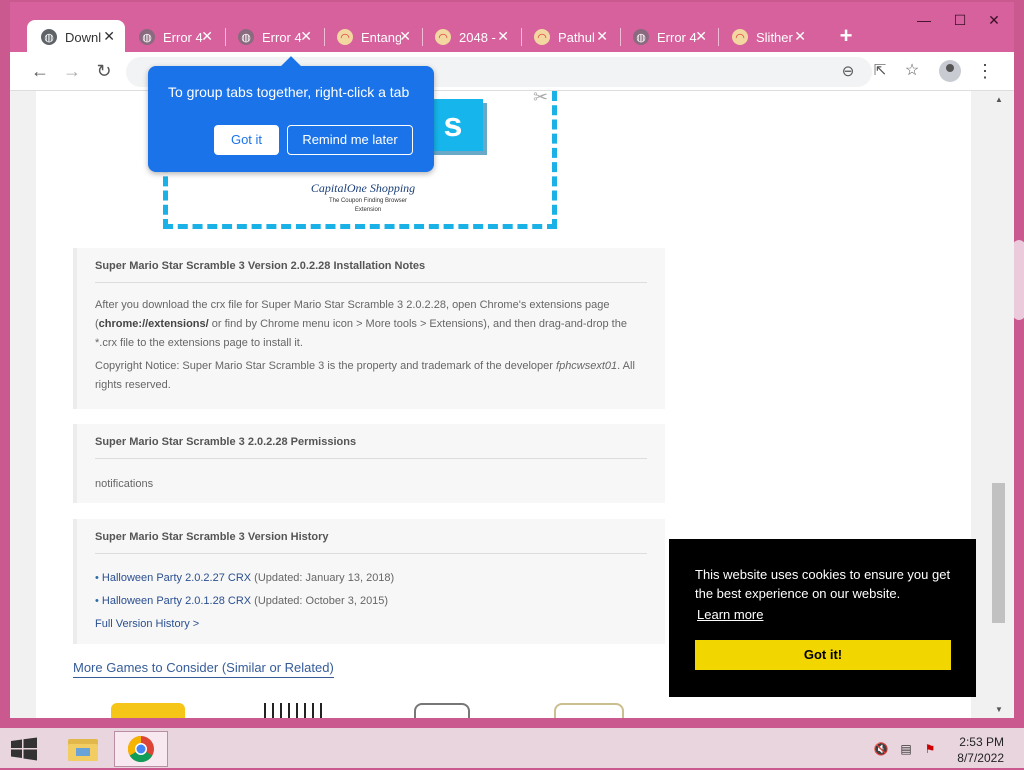 The width and height of the screenshot is (1024, 770). Describe the element at coordinates (906, 749) in the screenshot. I see `network-icon: ▤` at that location.